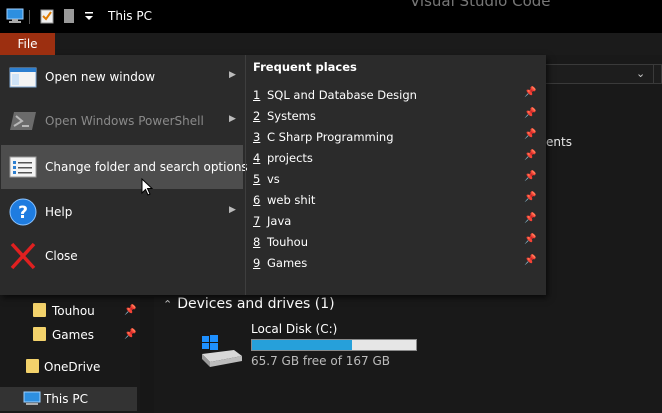 Image resolution: width=662 pixels, height=413 pixels. Describe the element at coordinates (73, 335) in the screenshot. I see `nav-item-games: Games` at that location.